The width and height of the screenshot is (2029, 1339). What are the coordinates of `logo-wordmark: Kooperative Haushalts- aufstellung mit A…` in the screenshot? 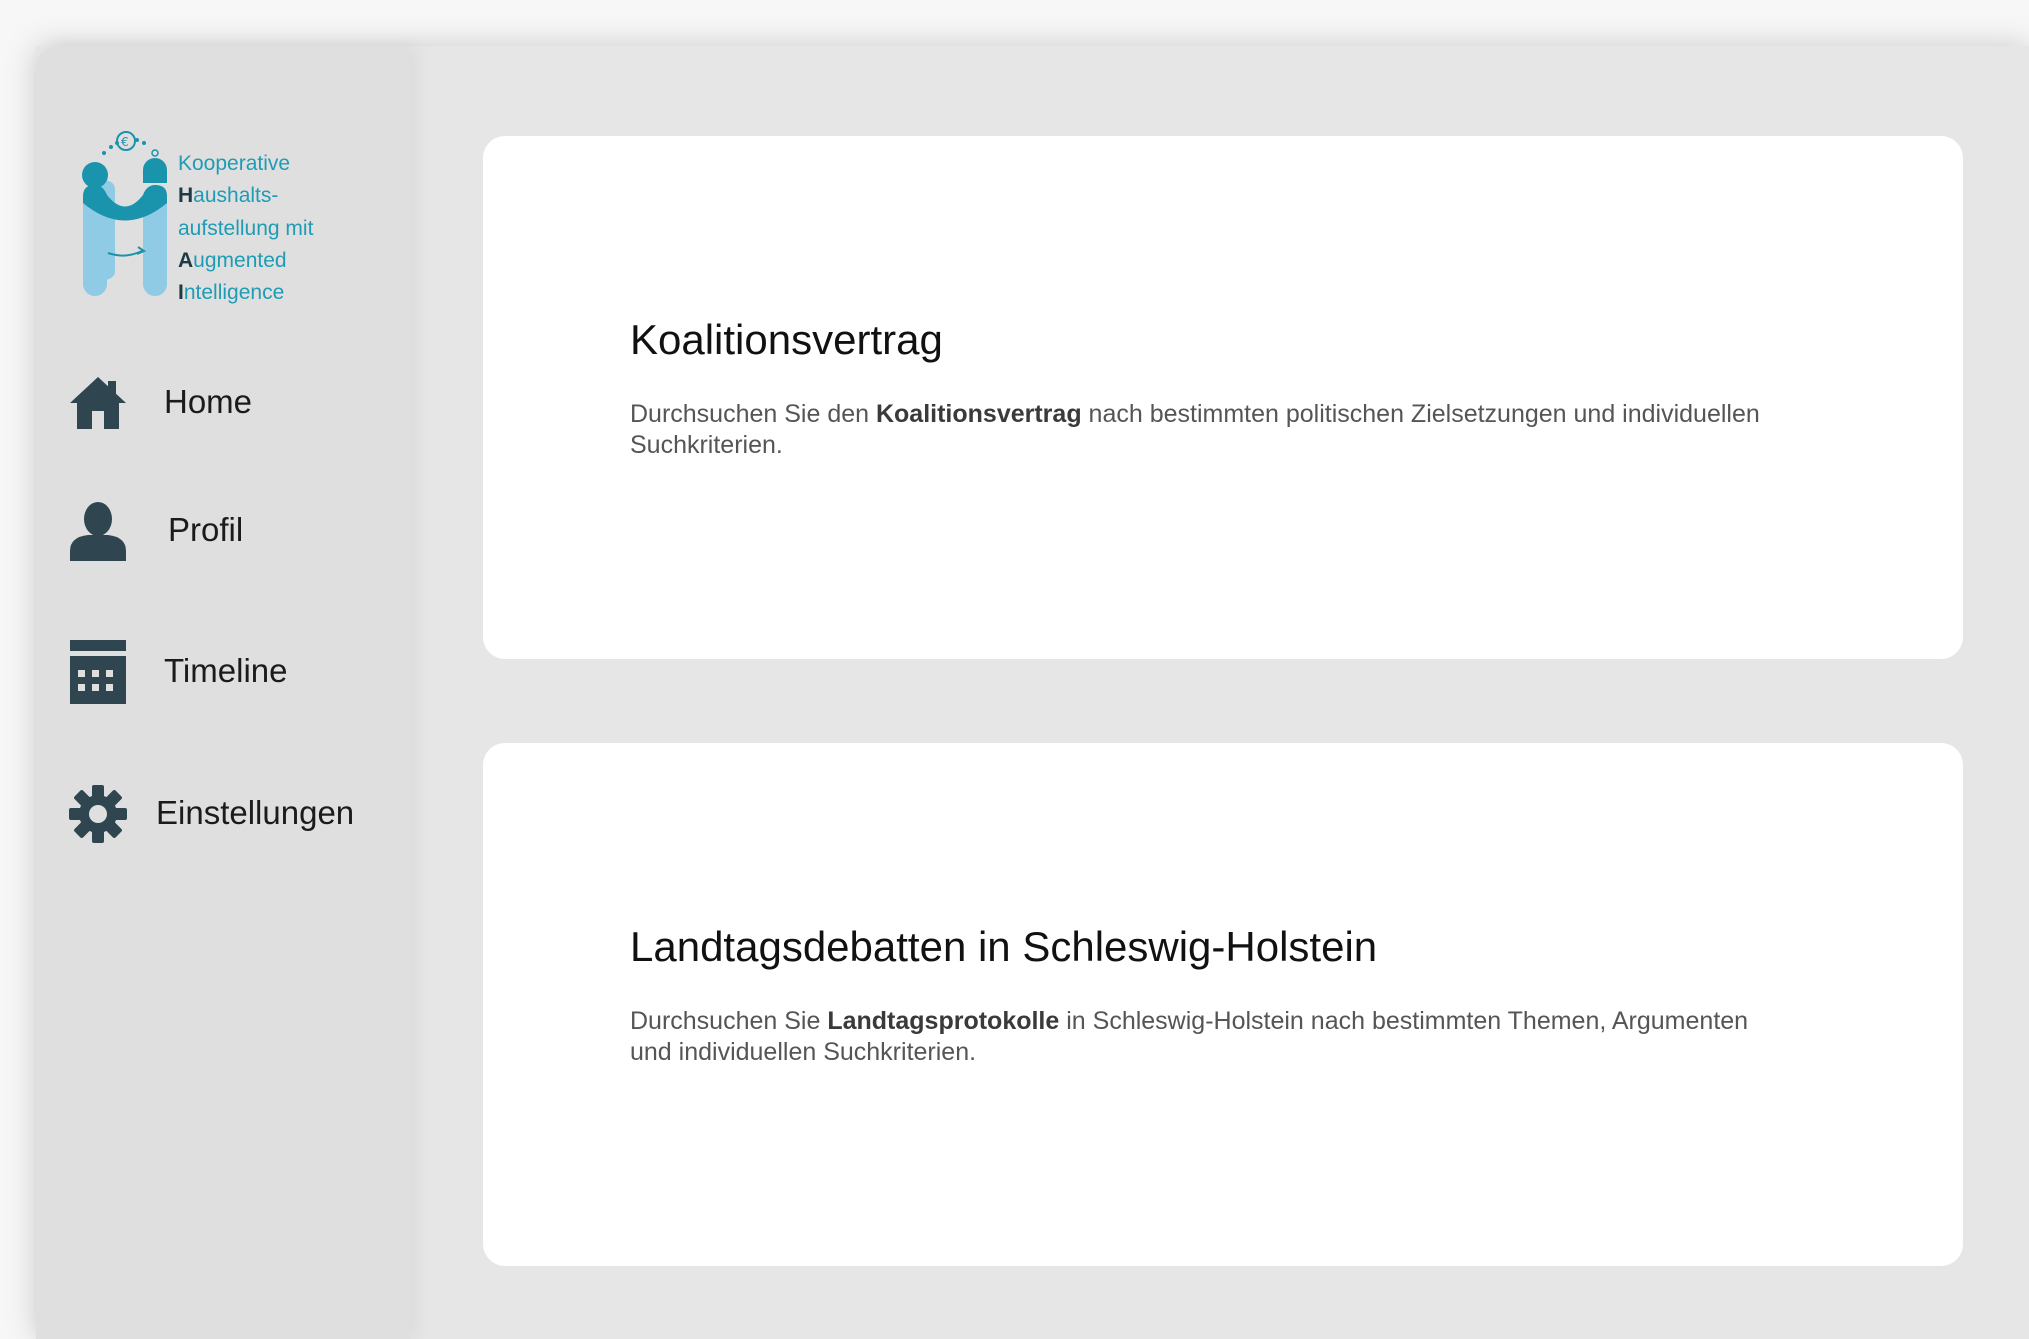 It's located at (245, 228).